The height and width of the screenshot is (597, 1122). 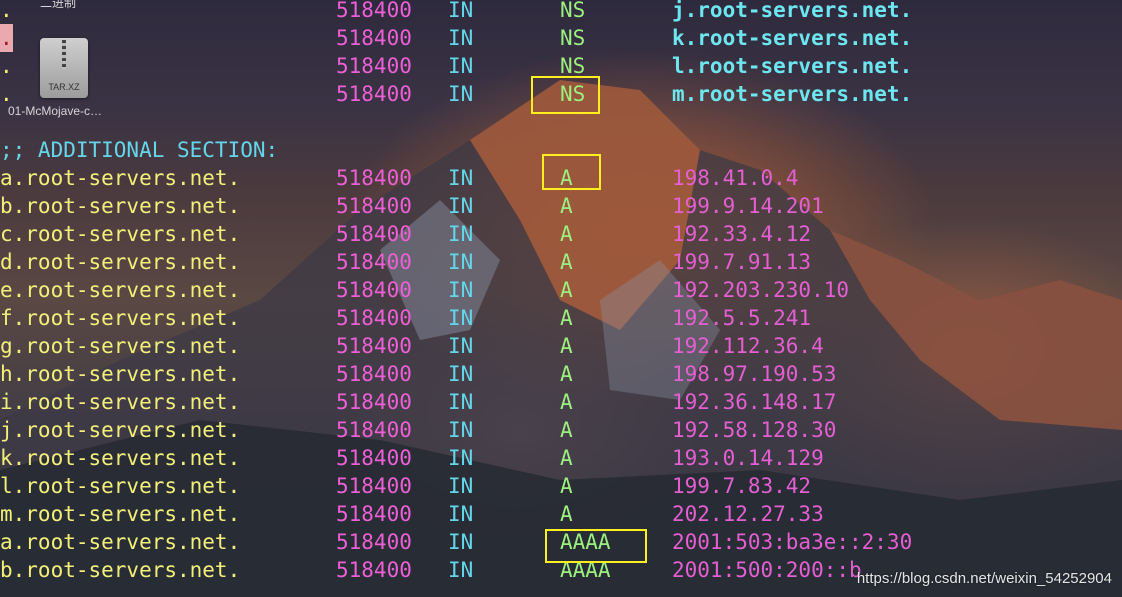 What do you see at coordinates (139, 150) in the screenshot?
I see `additional-section-header: ;; ADDITIONAL SECTION:` at bounding box center [139, 150].